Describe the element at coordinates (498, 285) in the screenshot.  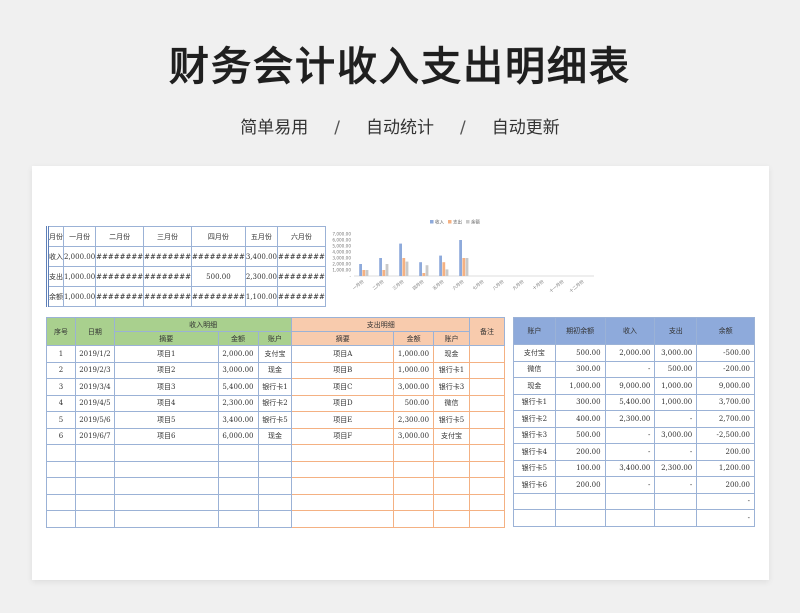
I see `chart-x-tick-label: 八月份` at that location.